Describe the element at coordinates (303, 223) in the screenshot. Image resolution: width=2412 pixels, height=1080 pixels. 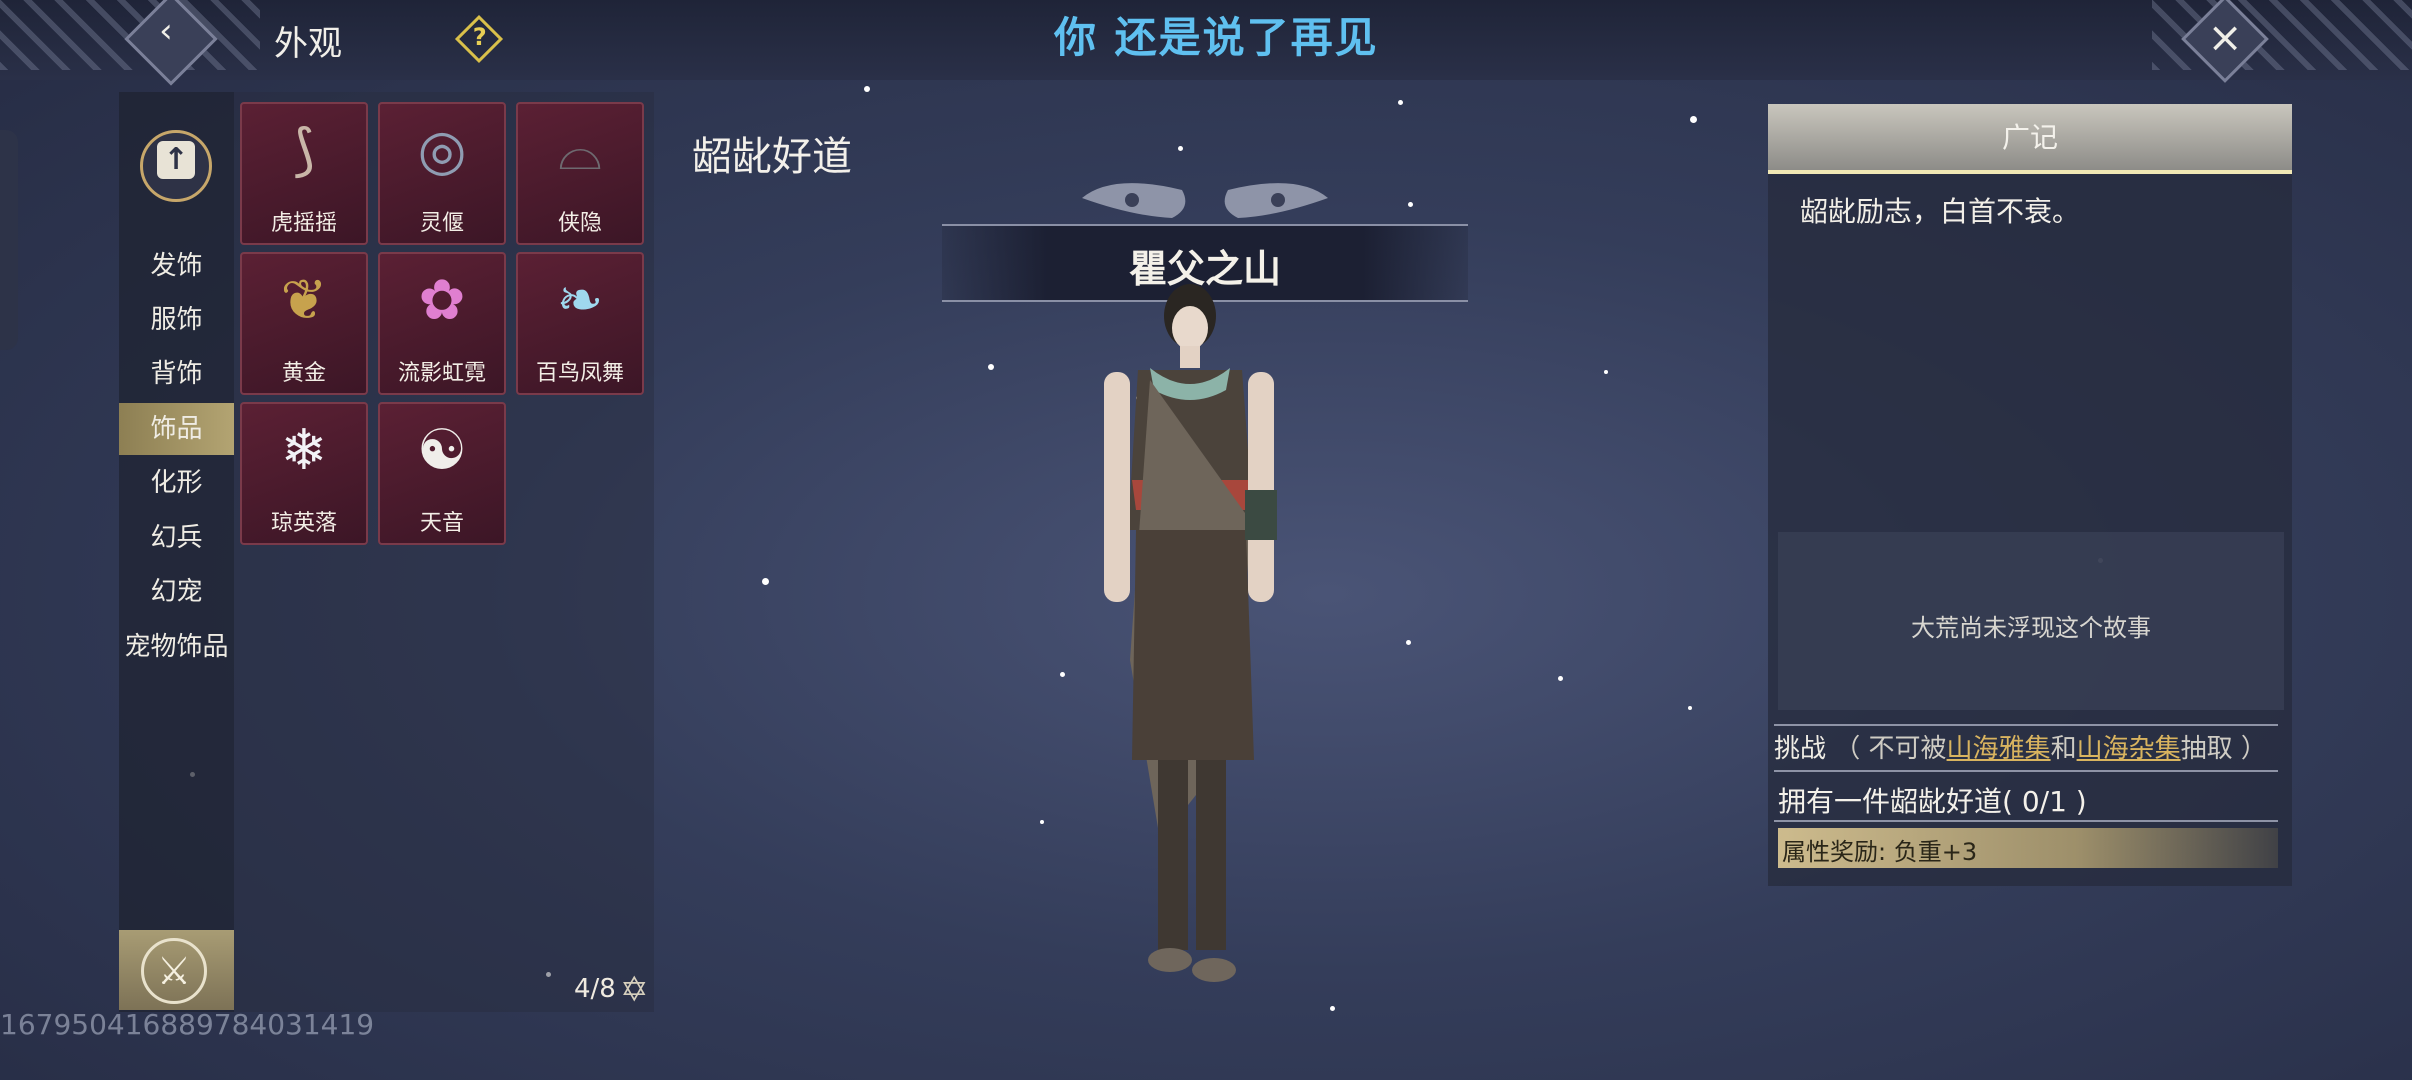
I see `item-label: 虎摇摇` at that location.